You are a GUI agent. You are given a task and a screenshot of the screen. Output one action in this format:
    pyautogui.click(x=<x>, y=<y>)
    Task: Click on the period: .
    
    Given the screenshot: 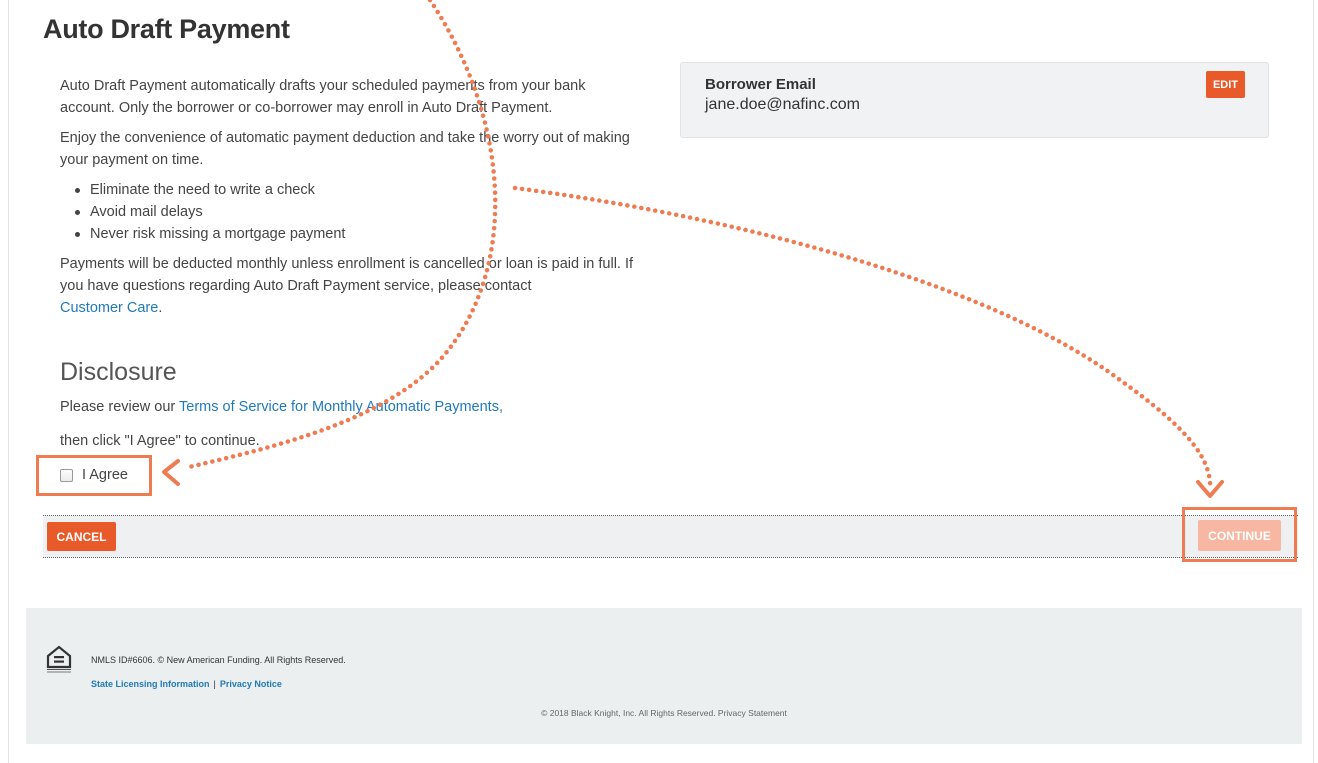 What is the action you would take?
    pyautogui.click(x=160, y=308)
    